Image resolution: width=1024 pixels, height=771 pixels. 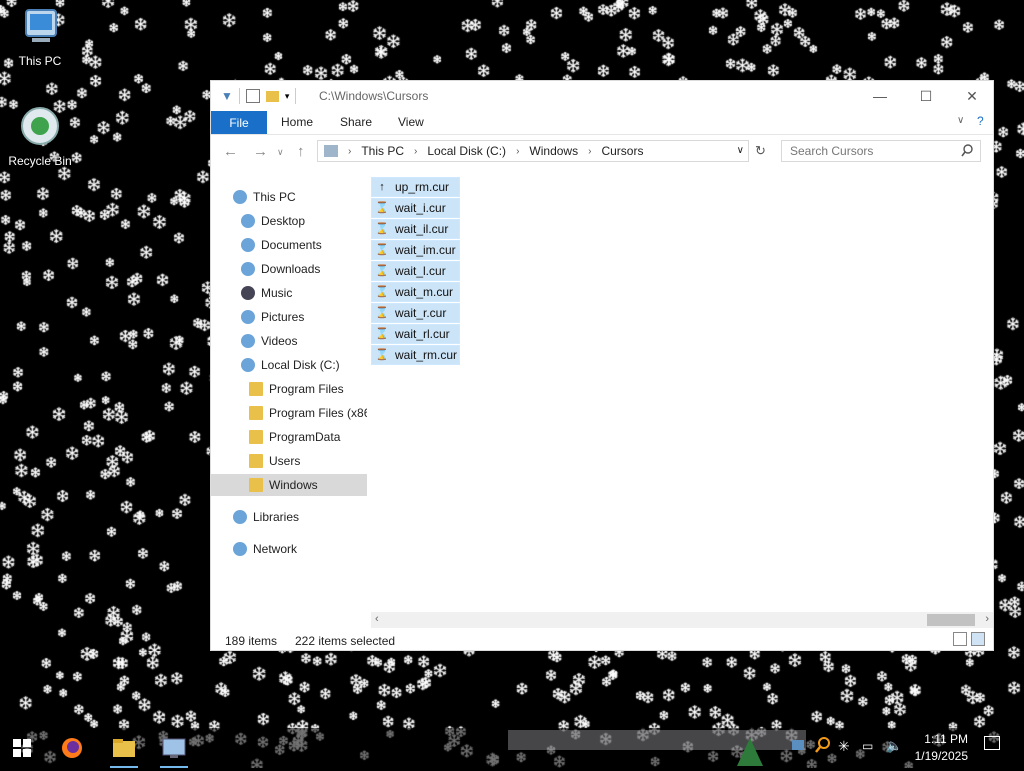 What do you see at coordinates (881, 151) in the screenshot?
I see `search-input: Search Cursors` at bounding box center [881, 151].